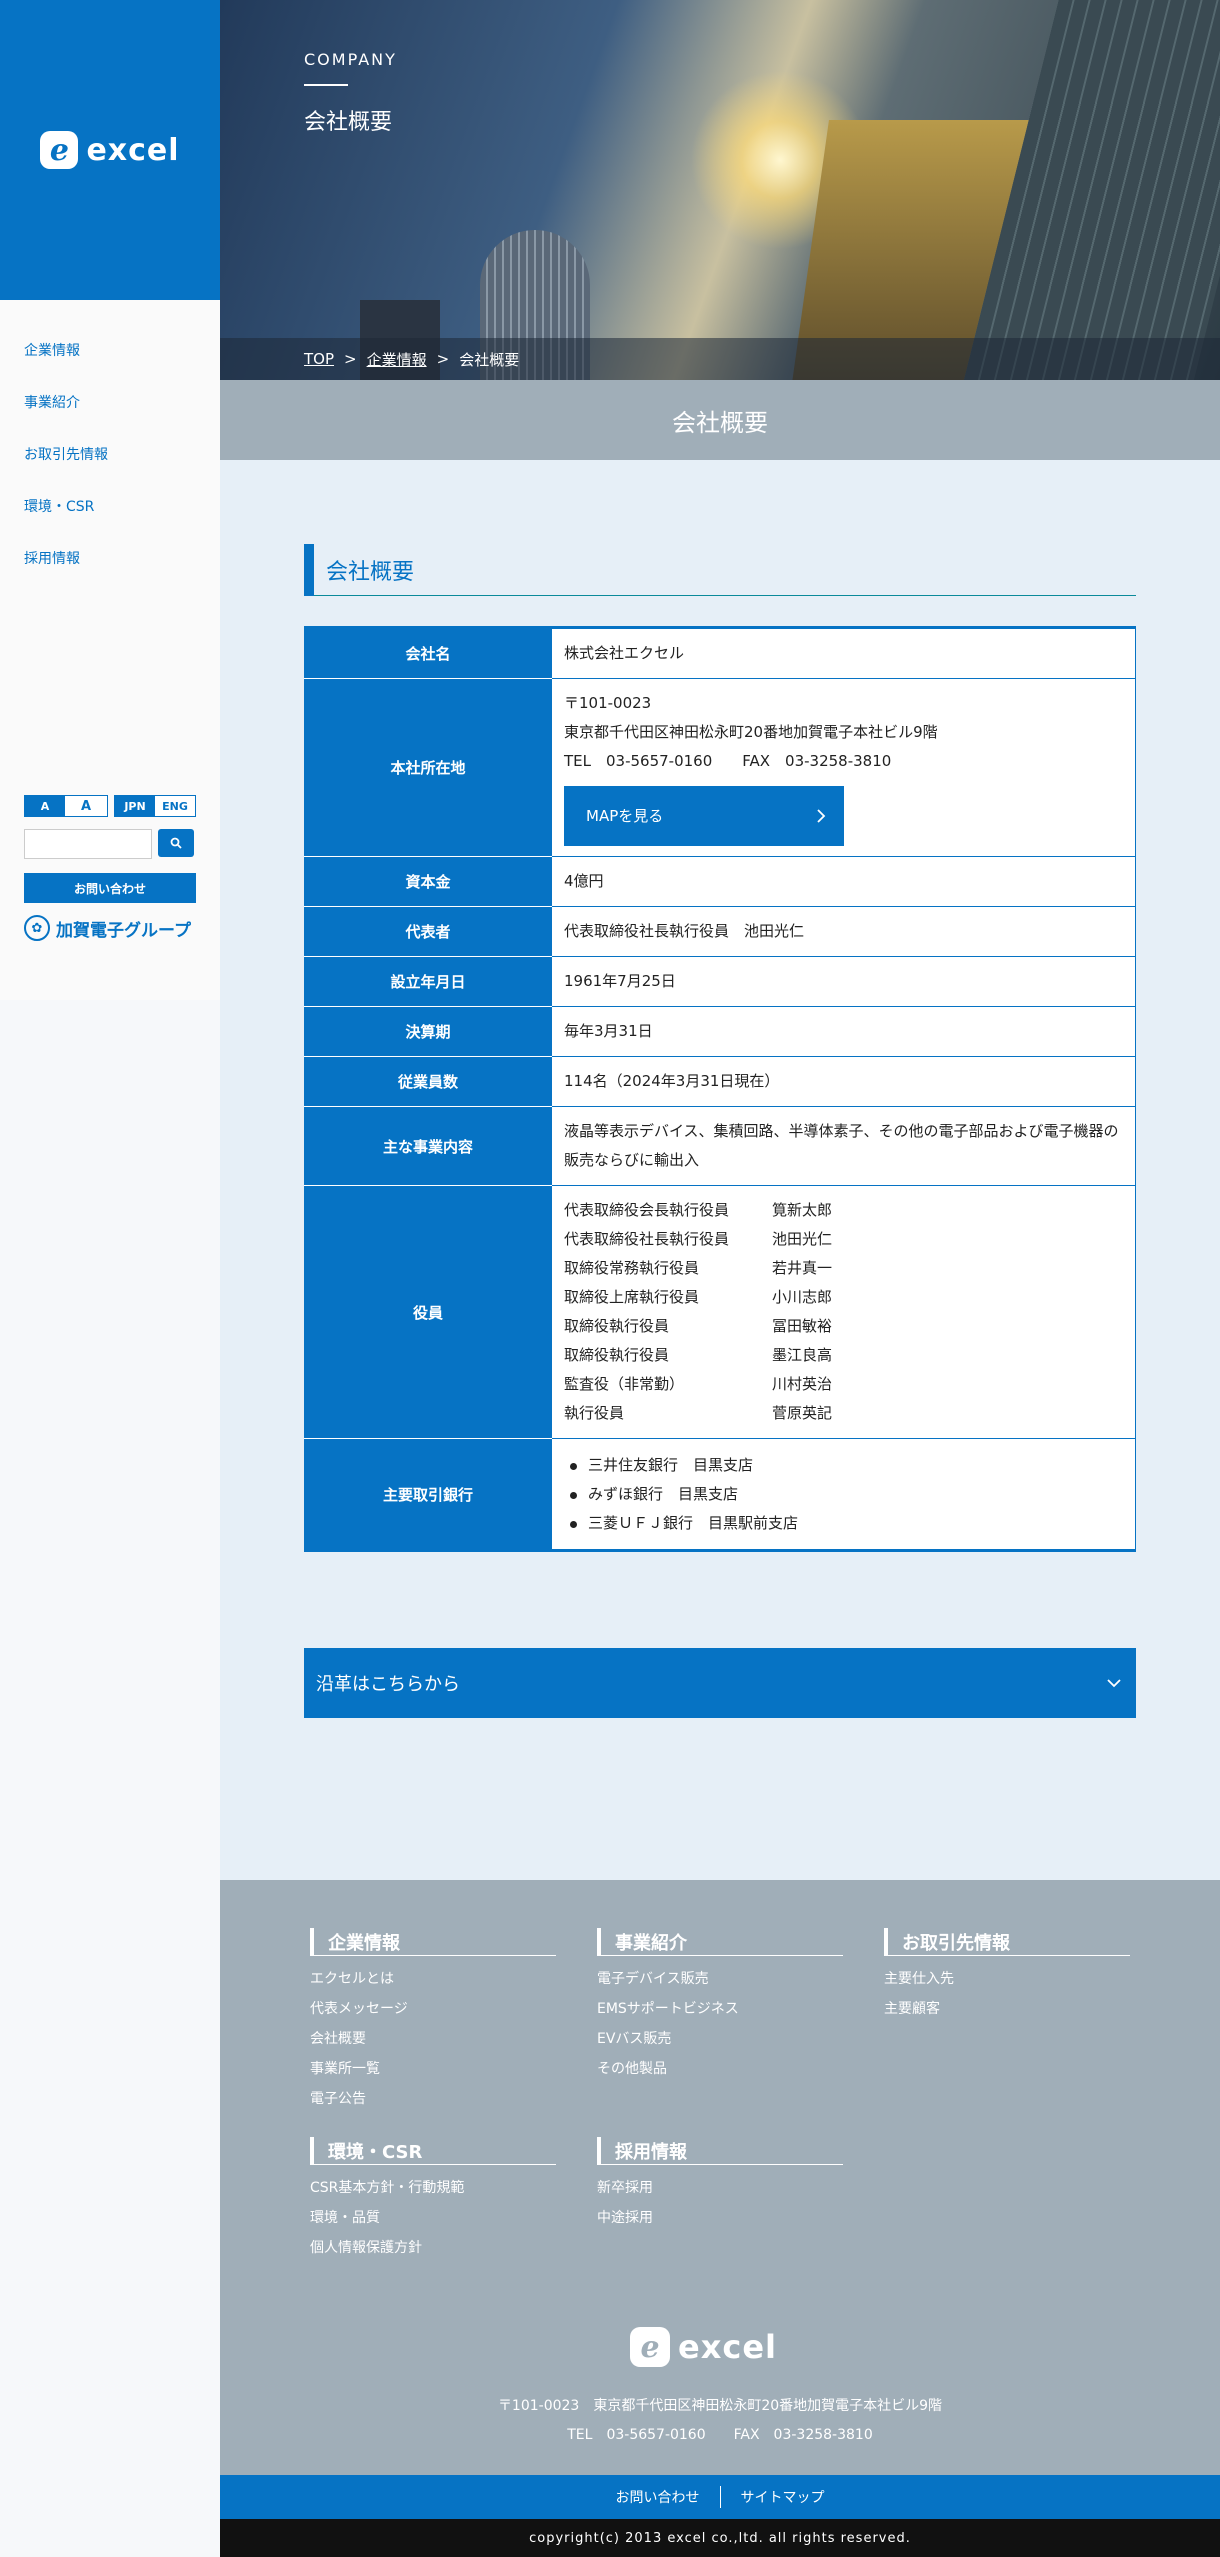 This screenshot has height=2557, width=1220. I want to click on side-nav-company: 企業情報, so click(66, 366).